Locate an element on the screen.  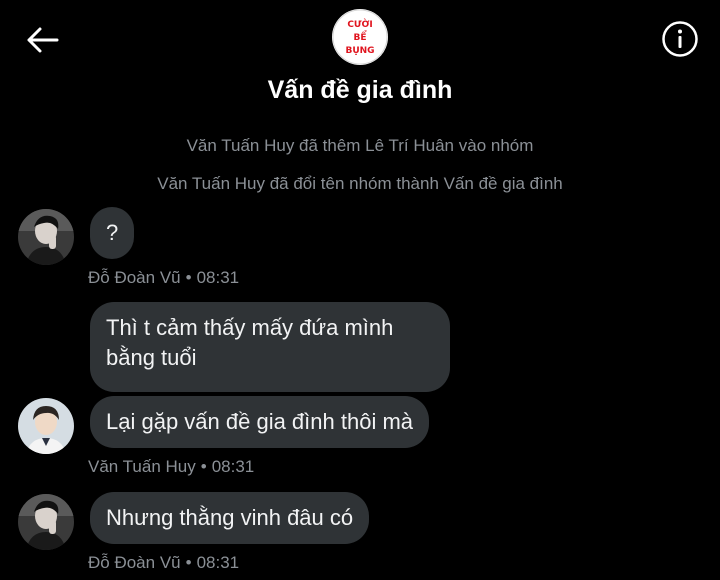
message-text-line: bằng tuổi is located at coordinates (151, 357).